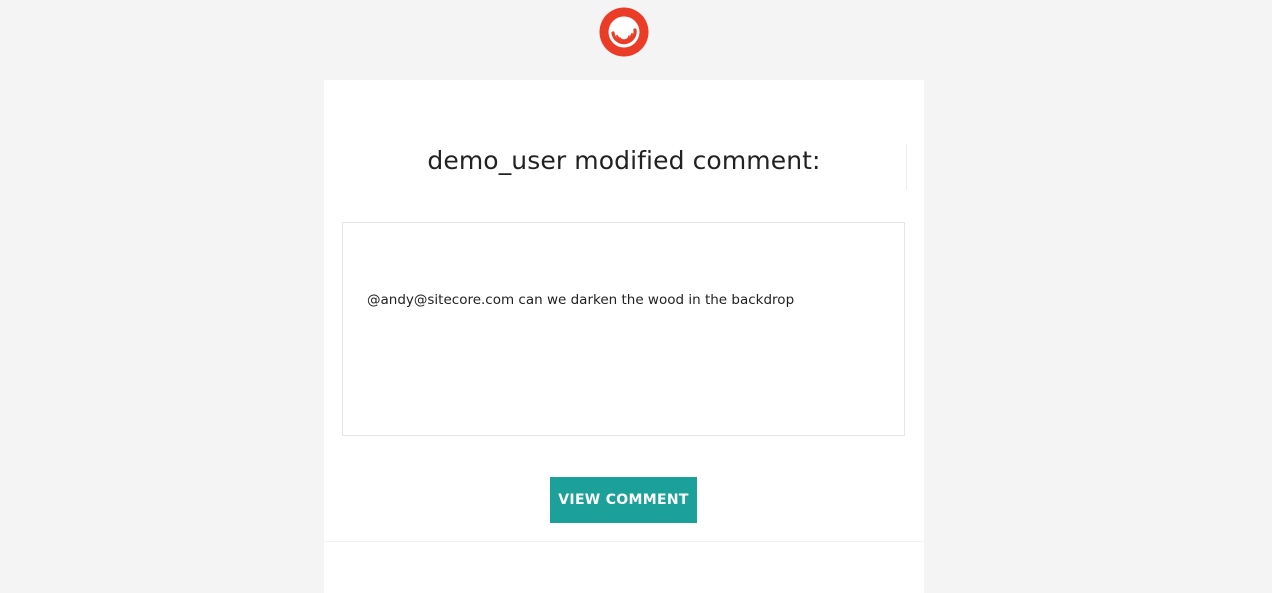 The image size is (1272, 593). Describe the element at coordinates (624, 160) in the screenshot. I see `notification-title: demo_user modified comment:` at that location.